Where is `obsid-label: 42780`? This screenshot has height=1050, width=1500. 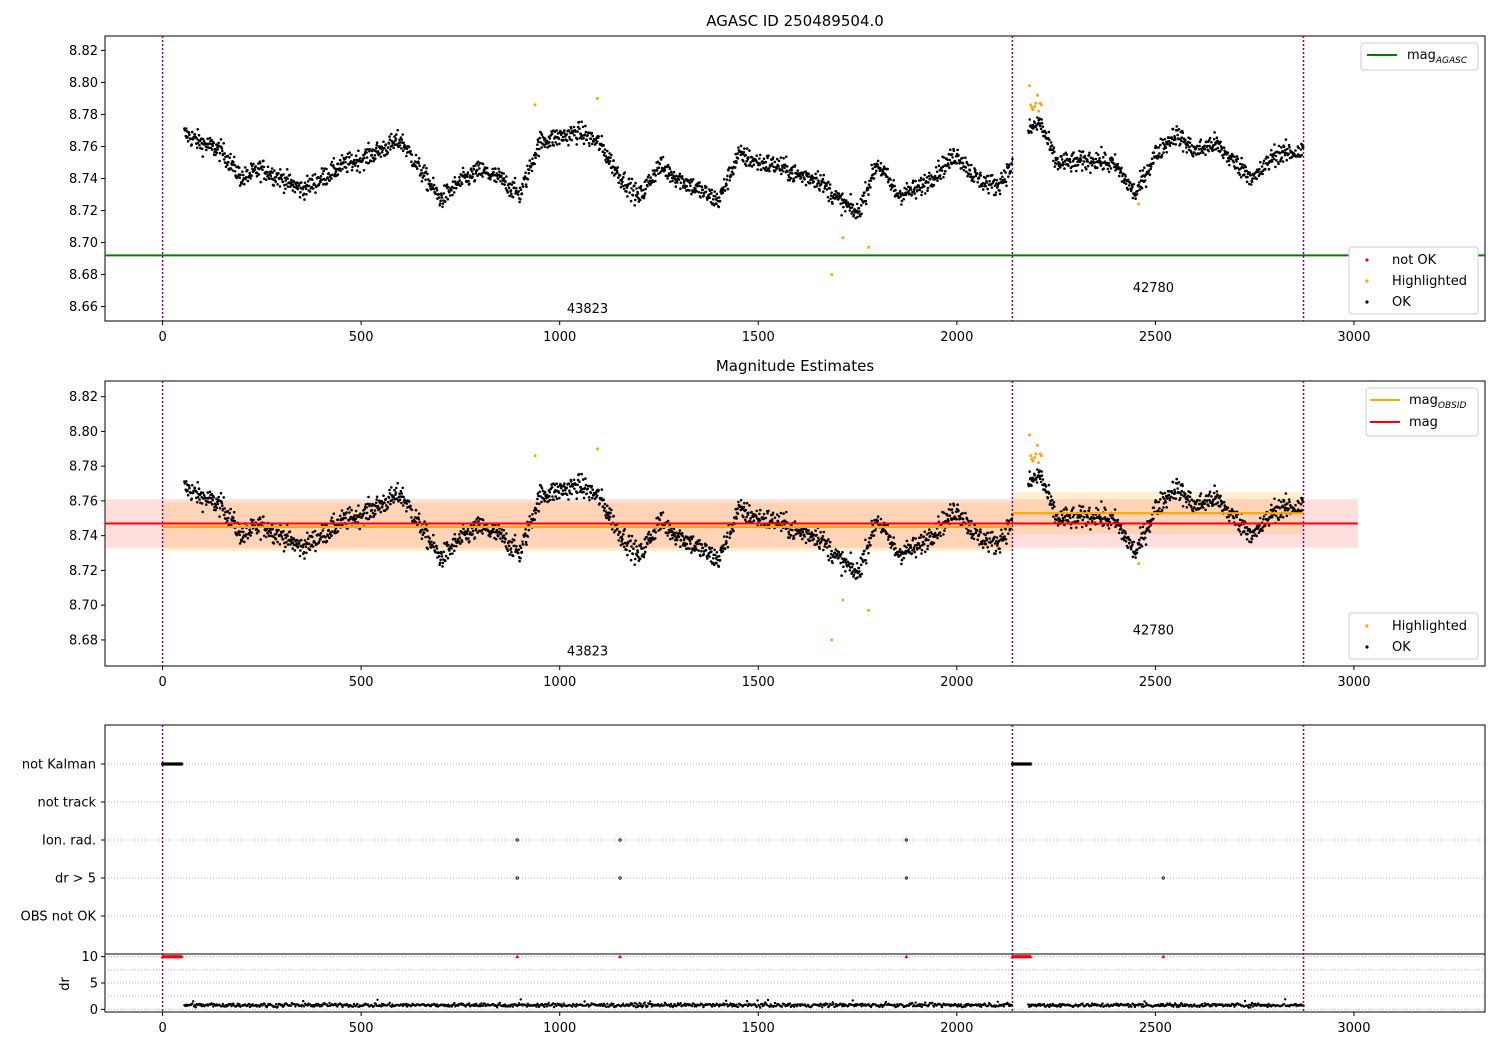
obsid-label: 42780 is located at coordinates (1153, 288).